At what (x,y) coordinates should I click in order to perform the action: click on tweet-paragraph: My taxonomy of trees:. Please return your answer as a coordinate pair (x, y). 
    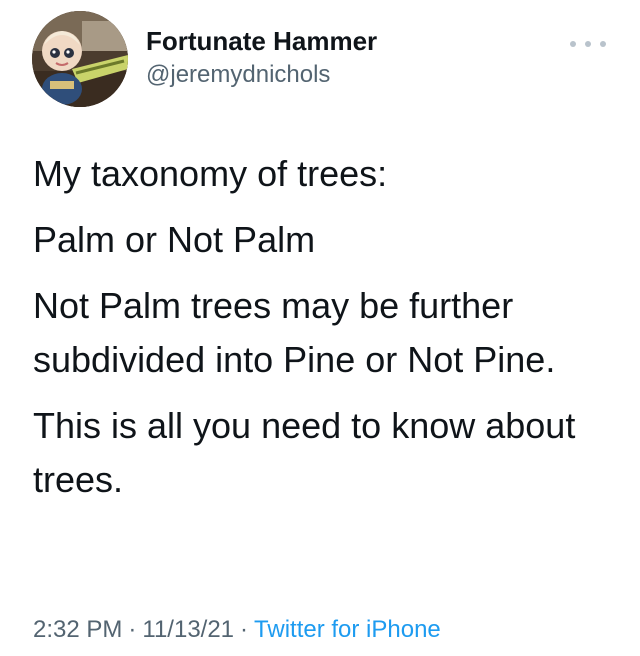
    Looking at the image, I should click on (210, 173).